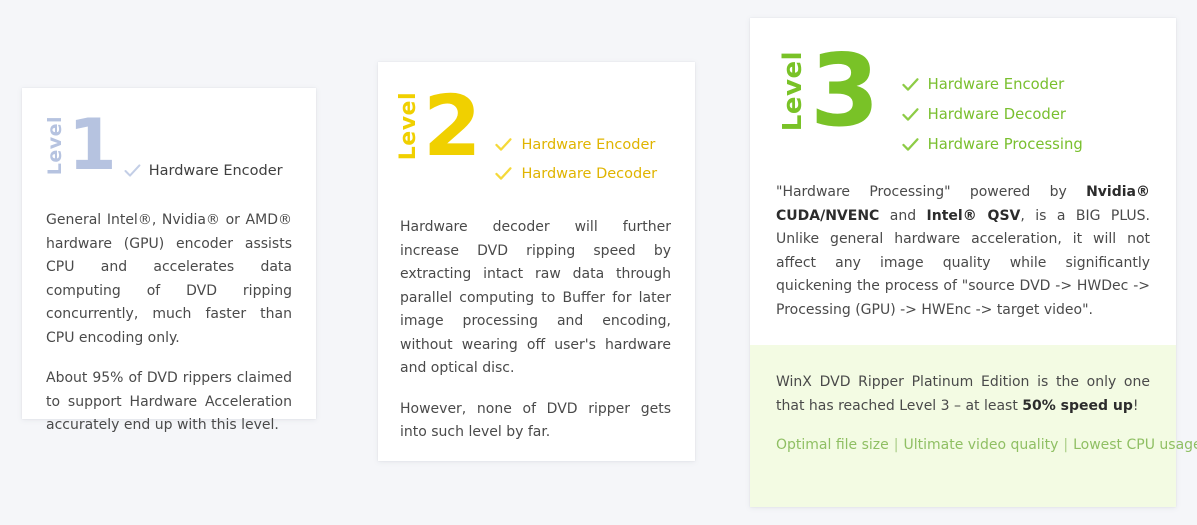 The width and height of the screenshot is (1197, 525). I want to click on paragraph-part: "Hardware Processing" powered by, so click(931, 192).